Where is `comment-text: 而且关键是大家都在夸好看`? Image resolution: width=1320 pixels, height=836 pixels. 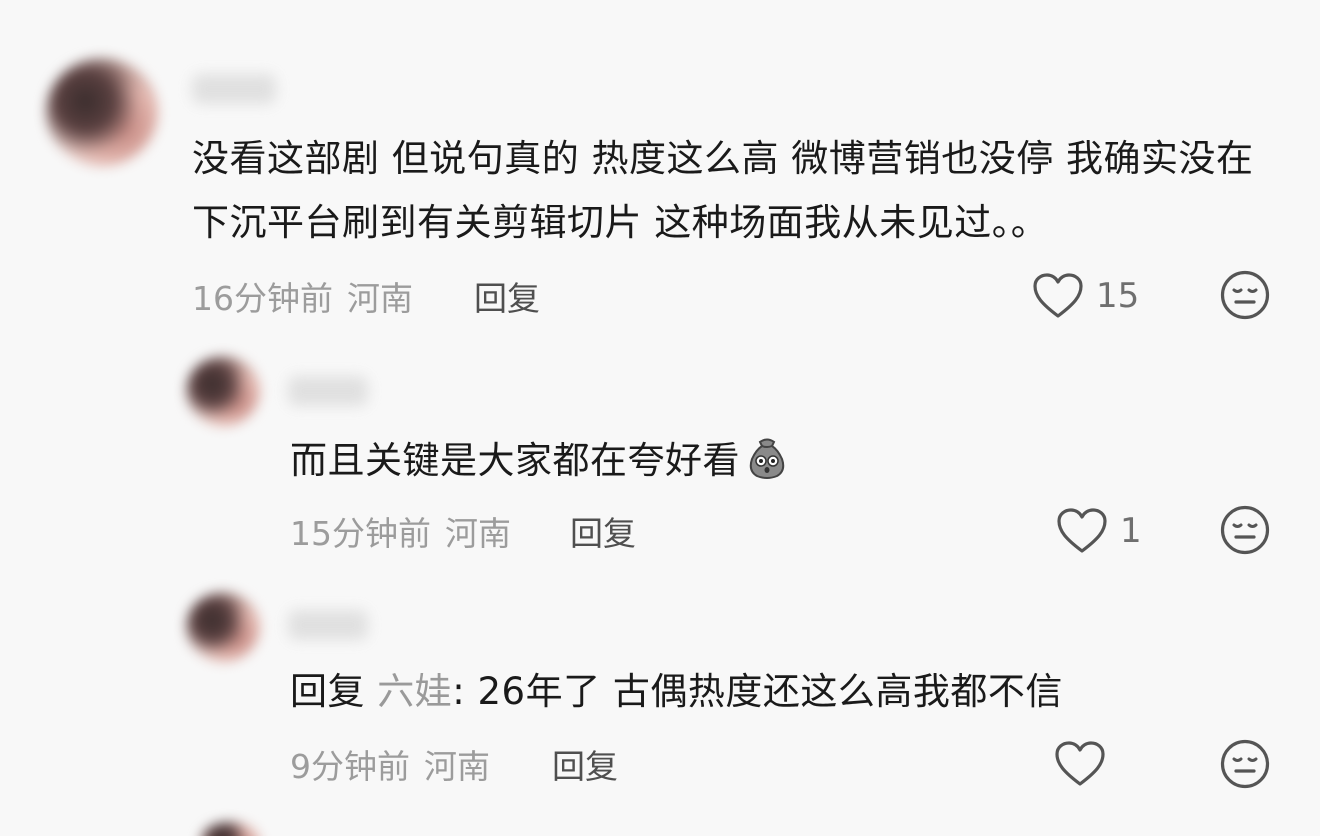
comment-text: 而且关键是大家都在夸好看 is located at coordinates (740, 461).